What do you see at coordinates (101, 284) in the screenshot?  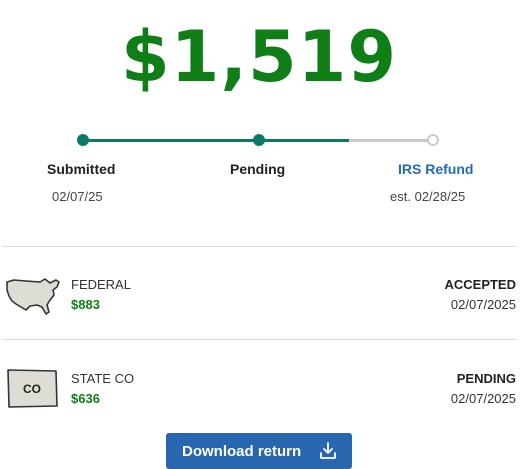 I see `return-name: FEDERAL` at bounding box center [101, 284].